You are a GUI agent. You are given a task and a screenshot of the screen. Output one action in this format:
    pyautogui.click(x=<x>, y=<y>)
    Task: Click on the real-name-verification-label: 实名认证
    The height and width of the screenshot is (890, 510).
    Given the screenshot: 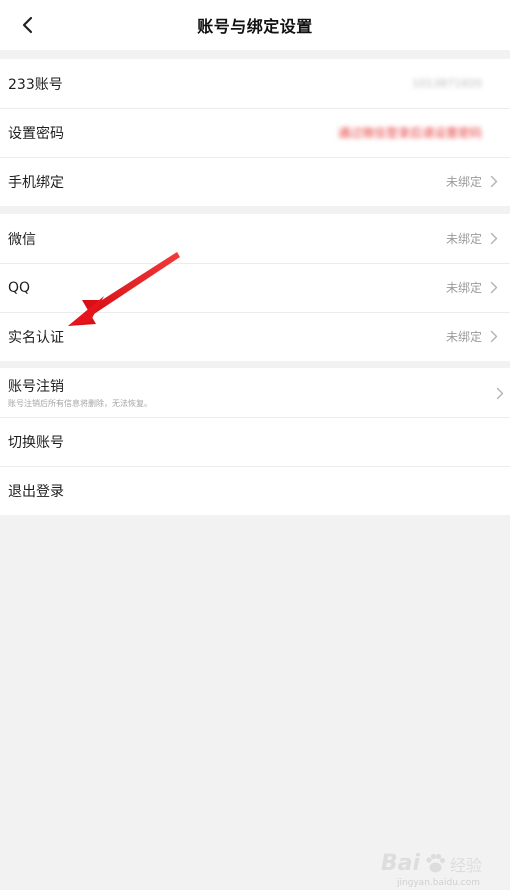 What is the action you would take?
    pyautogui.click(x=36, y=337)
    